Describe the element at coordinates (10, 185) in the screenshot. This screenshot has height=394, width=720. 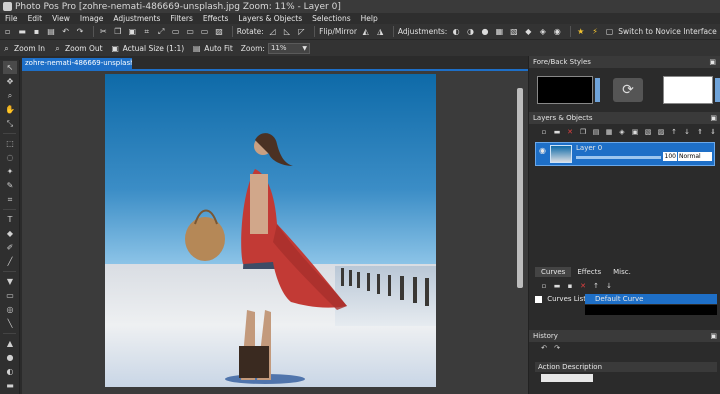
I see `pen-tool-icon: ✎` at that location.